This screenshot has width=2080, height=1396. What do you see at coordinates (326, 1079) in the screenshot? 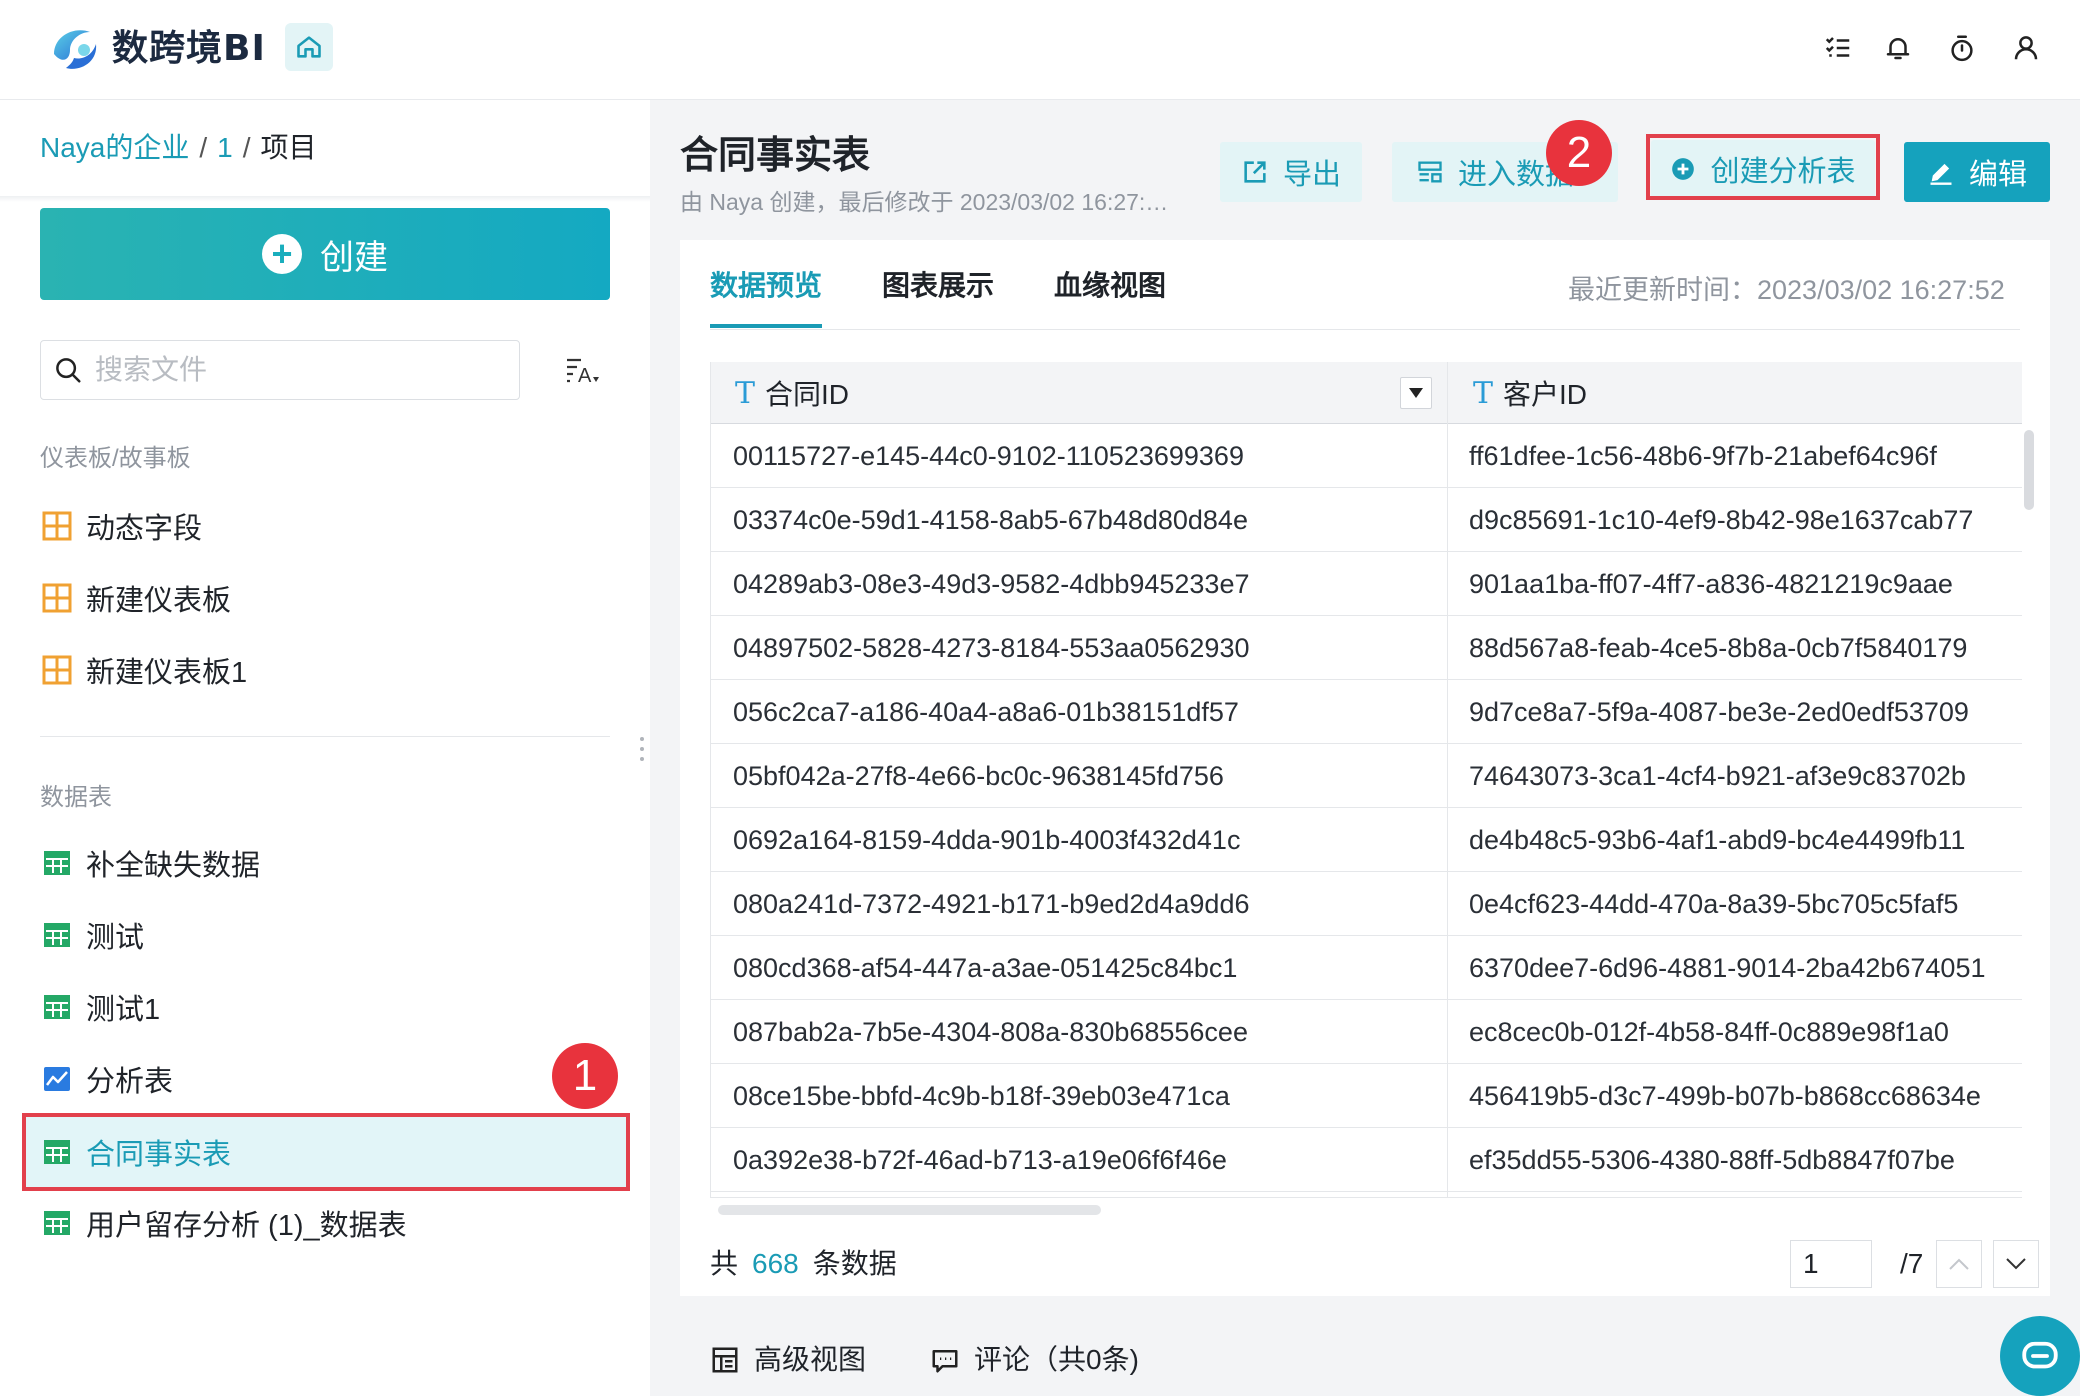
I see `analysis-item: 分析表` at bounding box center [326, 1079].